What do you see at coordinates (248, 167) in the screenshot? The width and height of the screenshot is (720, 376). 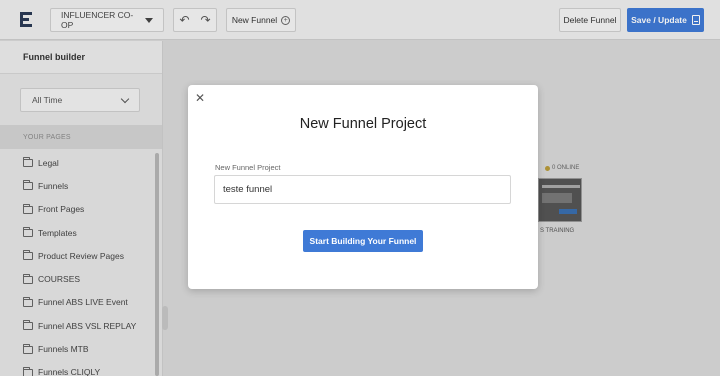 I see `funnel-name-label: New Funnel Project` at bounding box center [248, 167].